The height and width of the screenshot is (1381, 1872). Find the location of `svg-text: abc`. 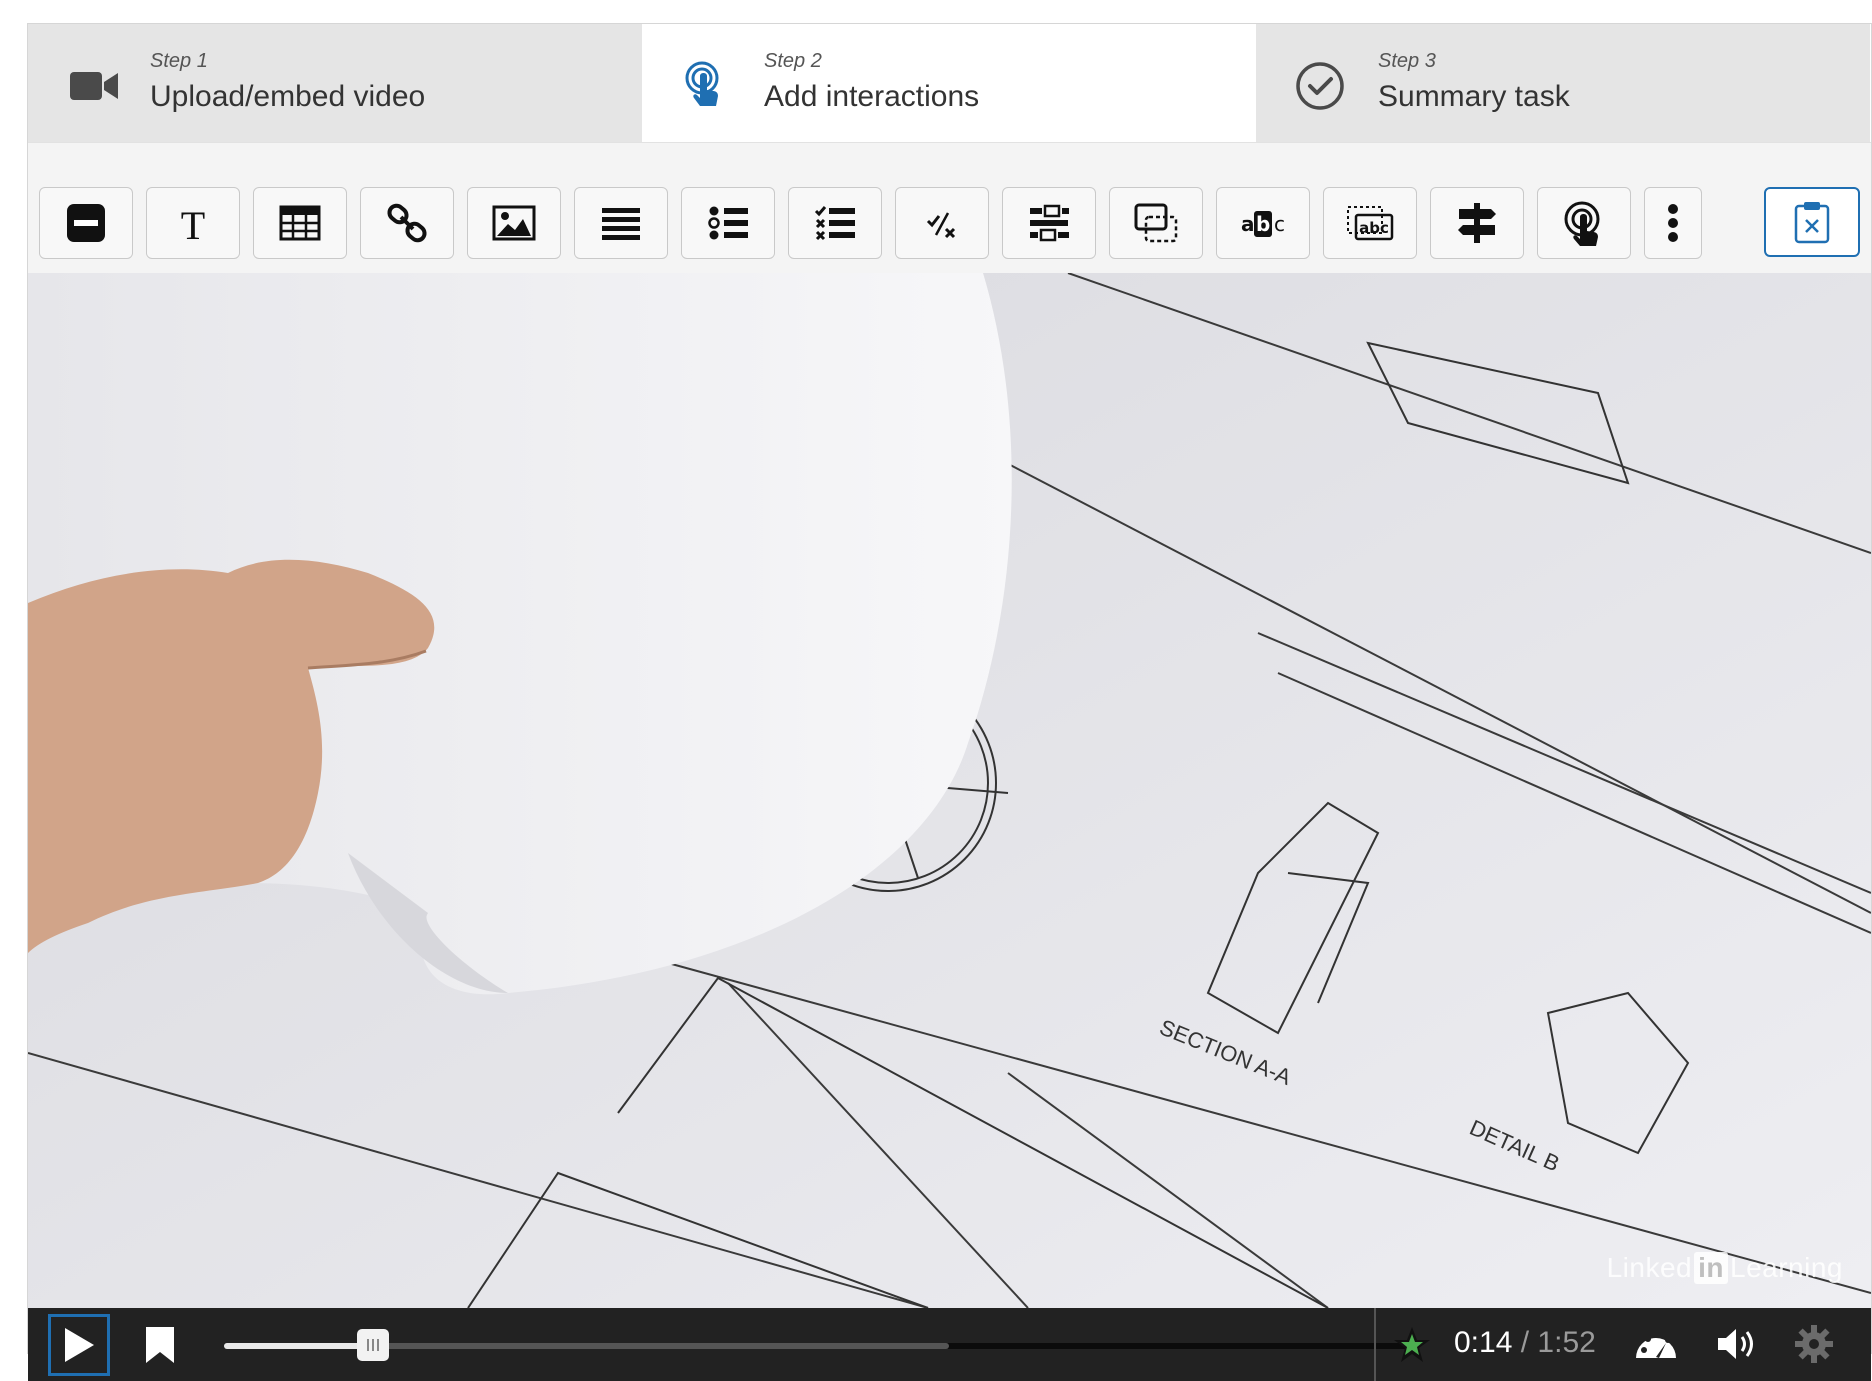

svg-text: abc is located at coordinates (1374, 228).